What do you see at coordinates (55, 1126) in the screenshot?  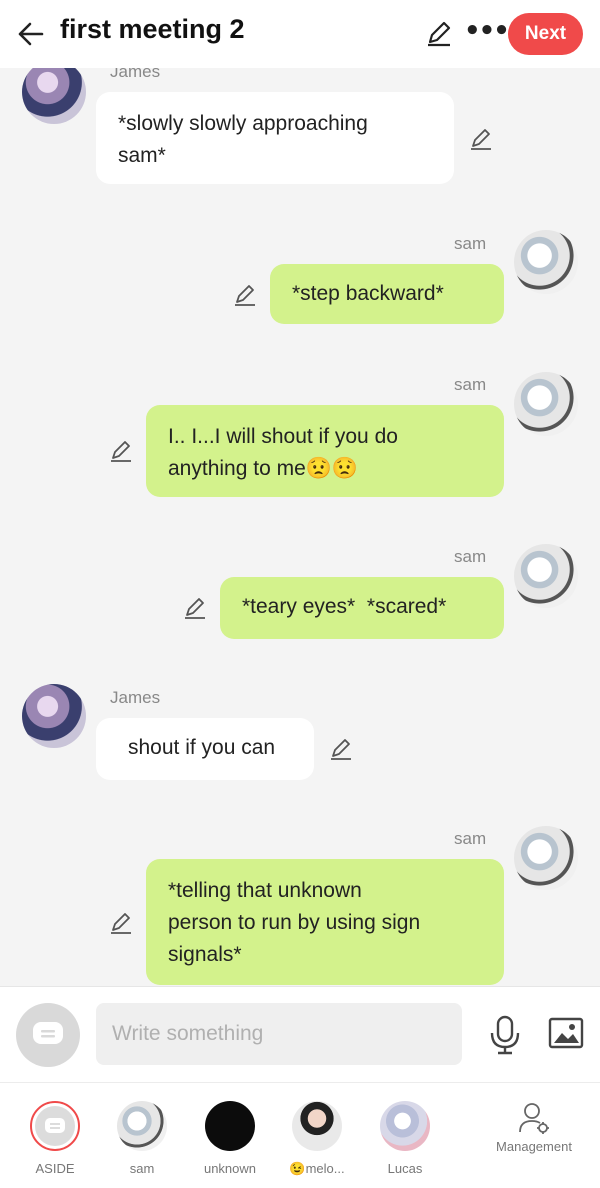 I see `aside-icon` at bounding box center [55, 1126].